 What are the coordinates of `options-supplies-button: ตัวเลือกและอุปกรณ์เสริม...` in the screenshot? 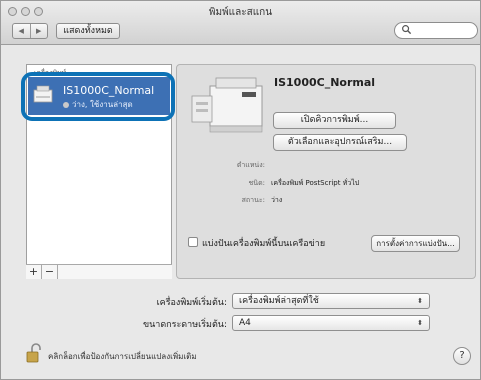 It's located at (340, 142).